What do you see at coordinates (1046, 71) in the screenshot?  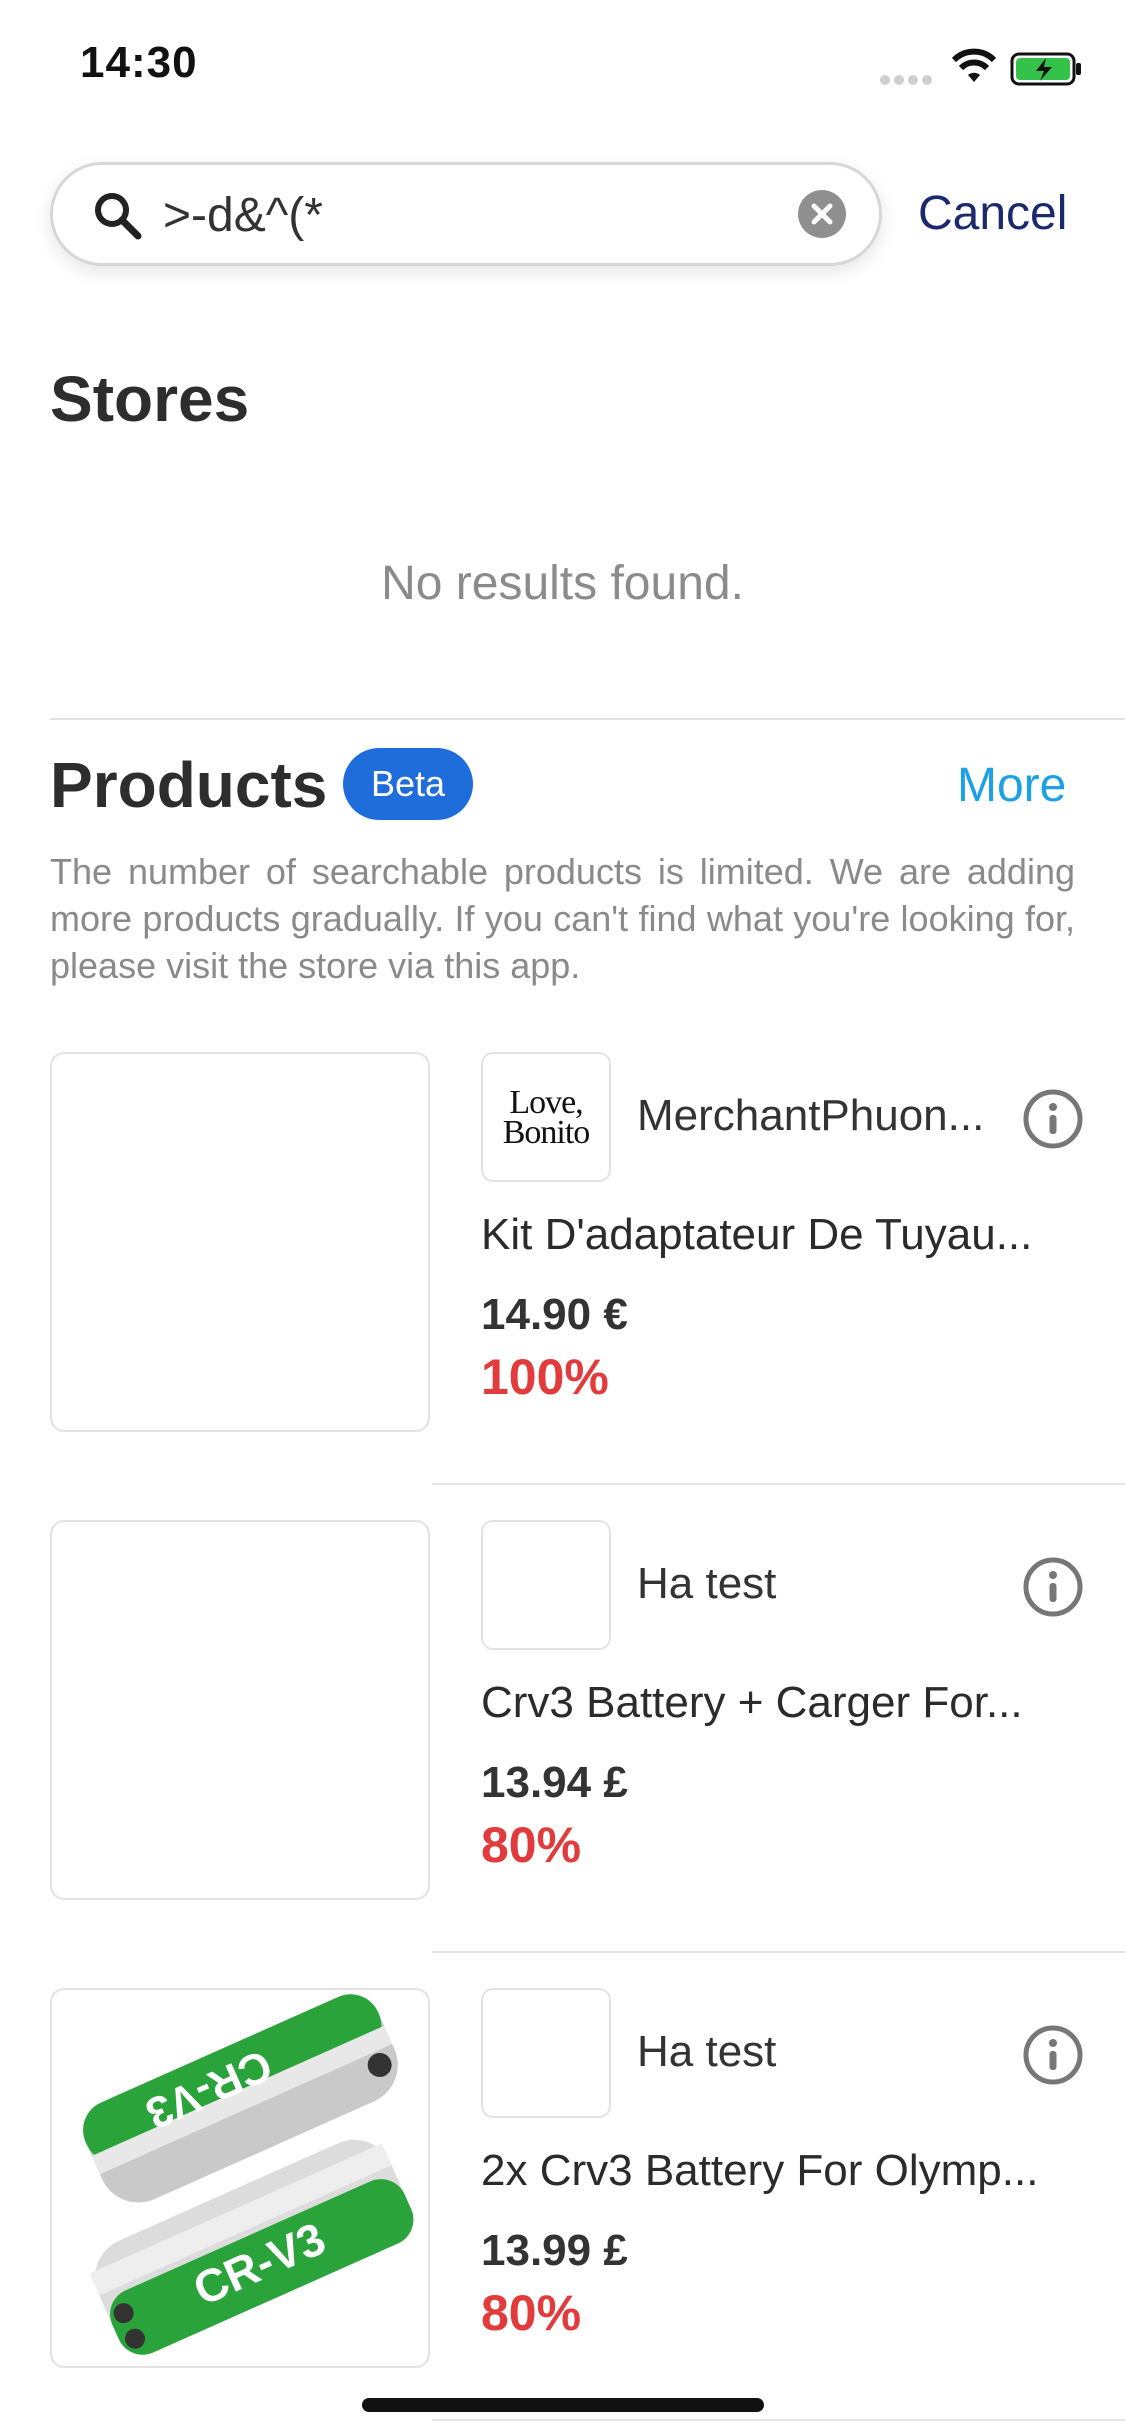 I see `battery-icon` at bounding box center [1046, 71].